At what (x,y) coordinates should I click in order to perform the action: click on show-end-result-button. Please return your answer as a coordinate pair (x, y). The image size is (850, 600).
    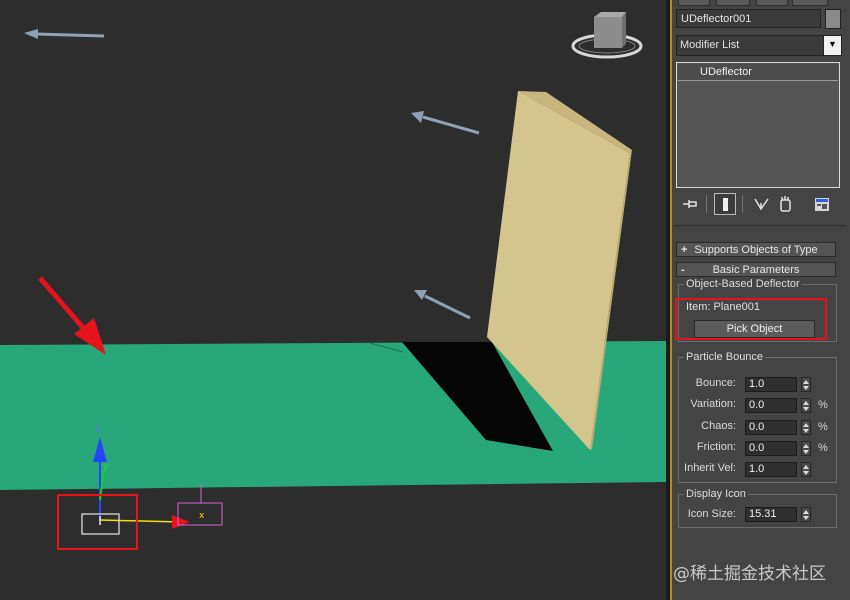
    Looking at the image, I should click on (725, 204).